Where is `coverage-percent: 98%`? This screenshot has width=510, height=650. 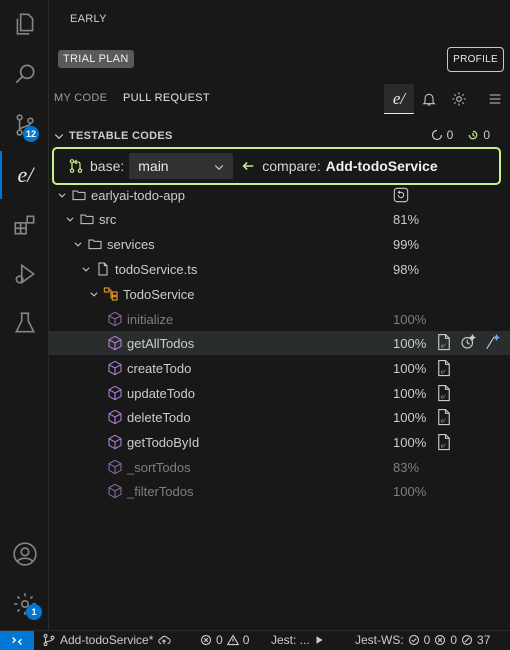 coverage-percent: 98% is located at coordinates (406, 269).